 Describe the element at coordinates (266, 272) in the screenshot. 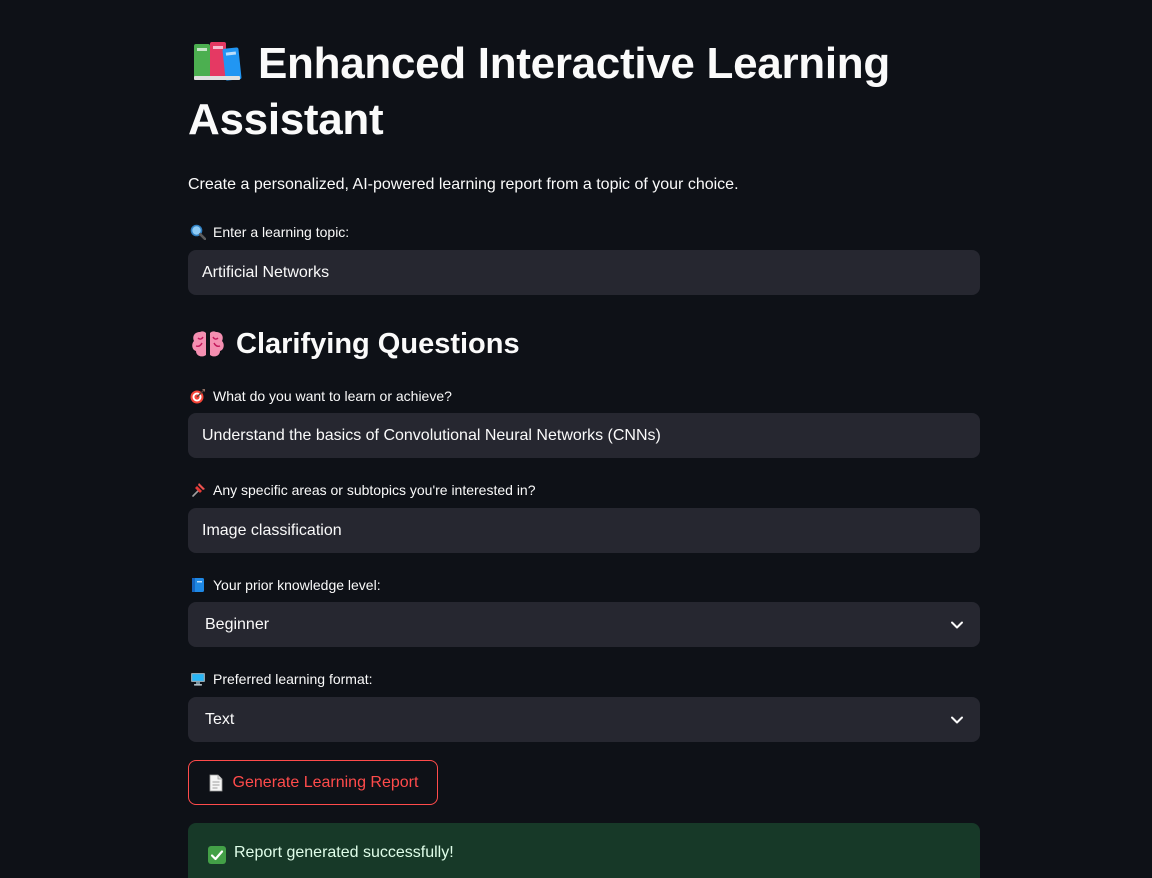

I see `topic-input-value: Artificial Networks` at that location.